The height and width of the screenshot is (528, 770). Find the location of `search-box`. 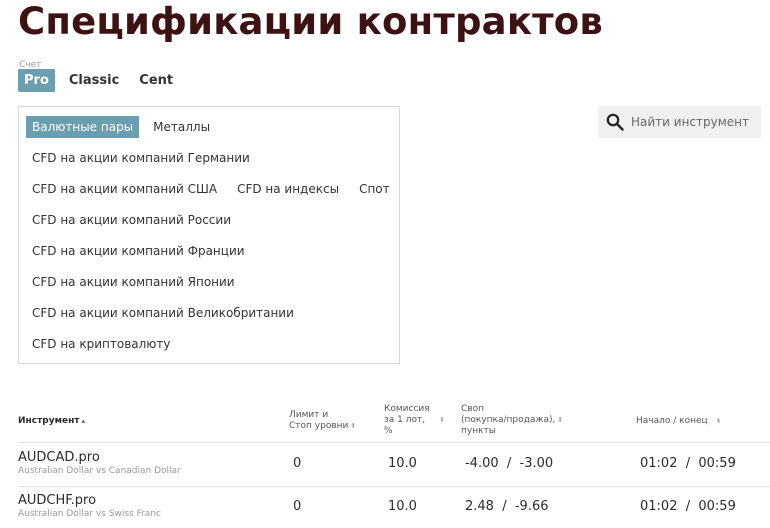

search-box is located at coordinates (679, 122).